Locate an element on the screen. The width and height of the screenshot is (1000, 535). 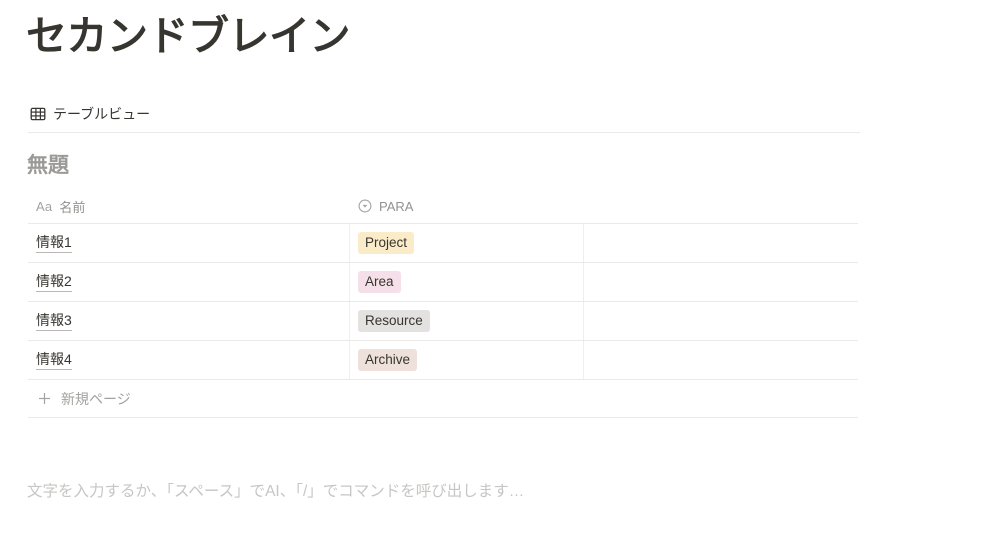
status-badge: Resource is located at coordinates (394, 321).